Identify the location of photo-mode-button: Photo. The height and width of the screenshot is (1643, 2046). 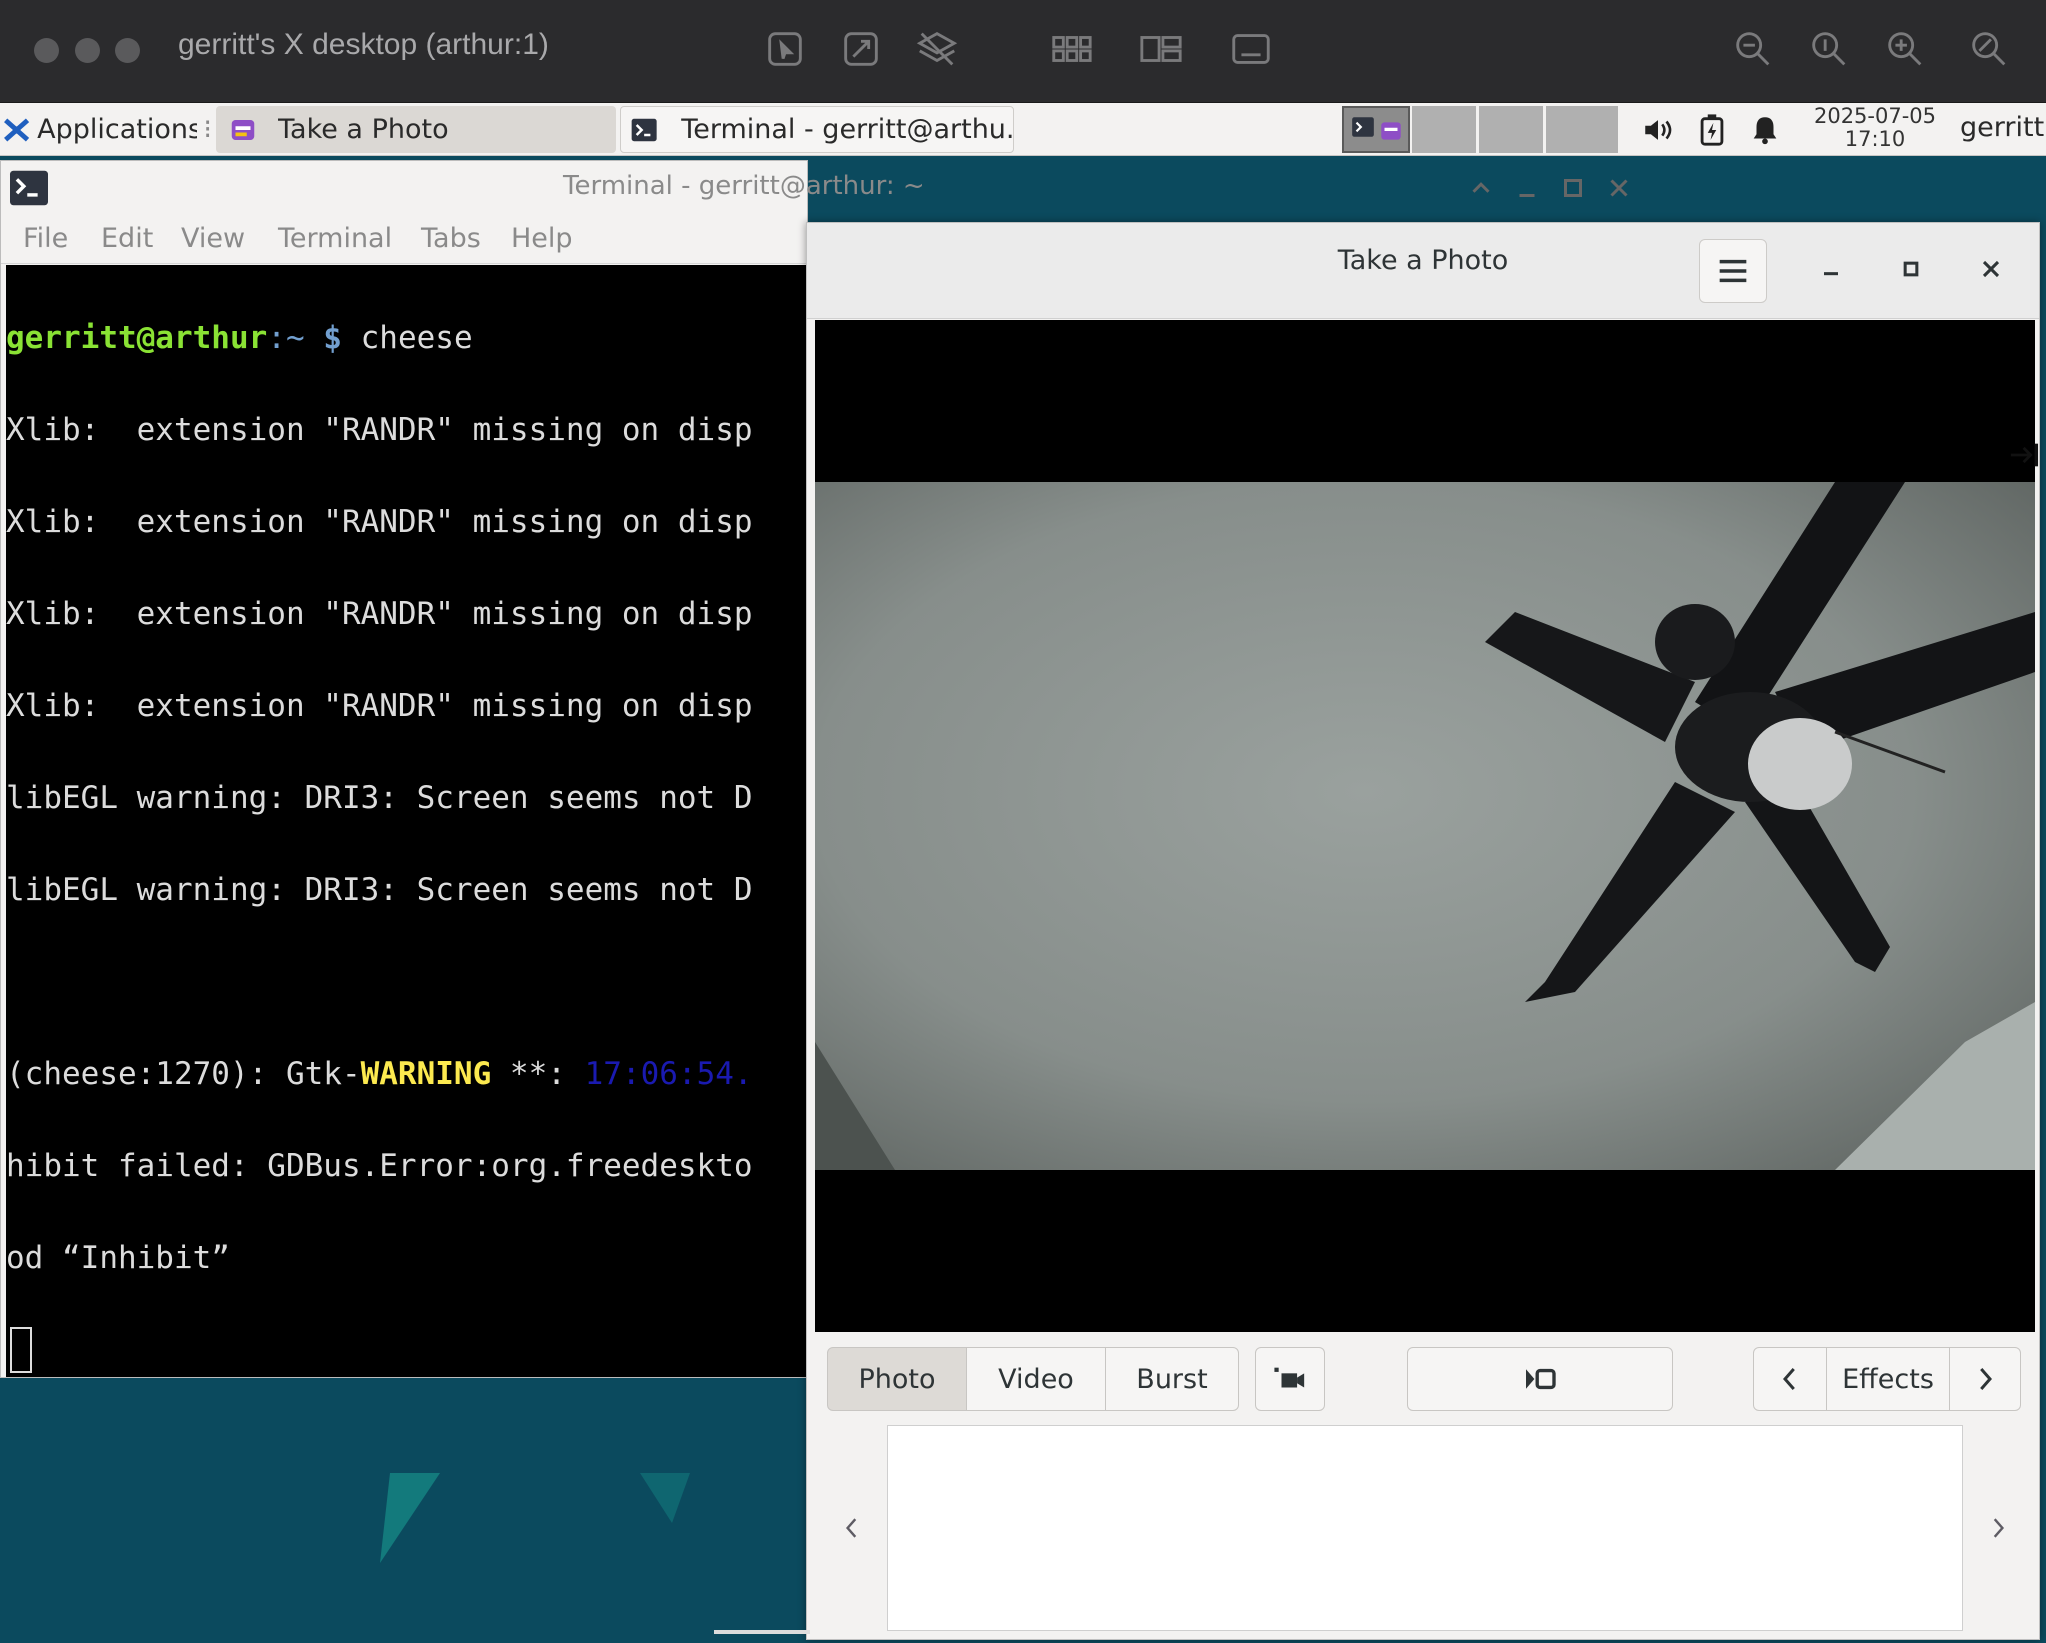
(897, 1379).